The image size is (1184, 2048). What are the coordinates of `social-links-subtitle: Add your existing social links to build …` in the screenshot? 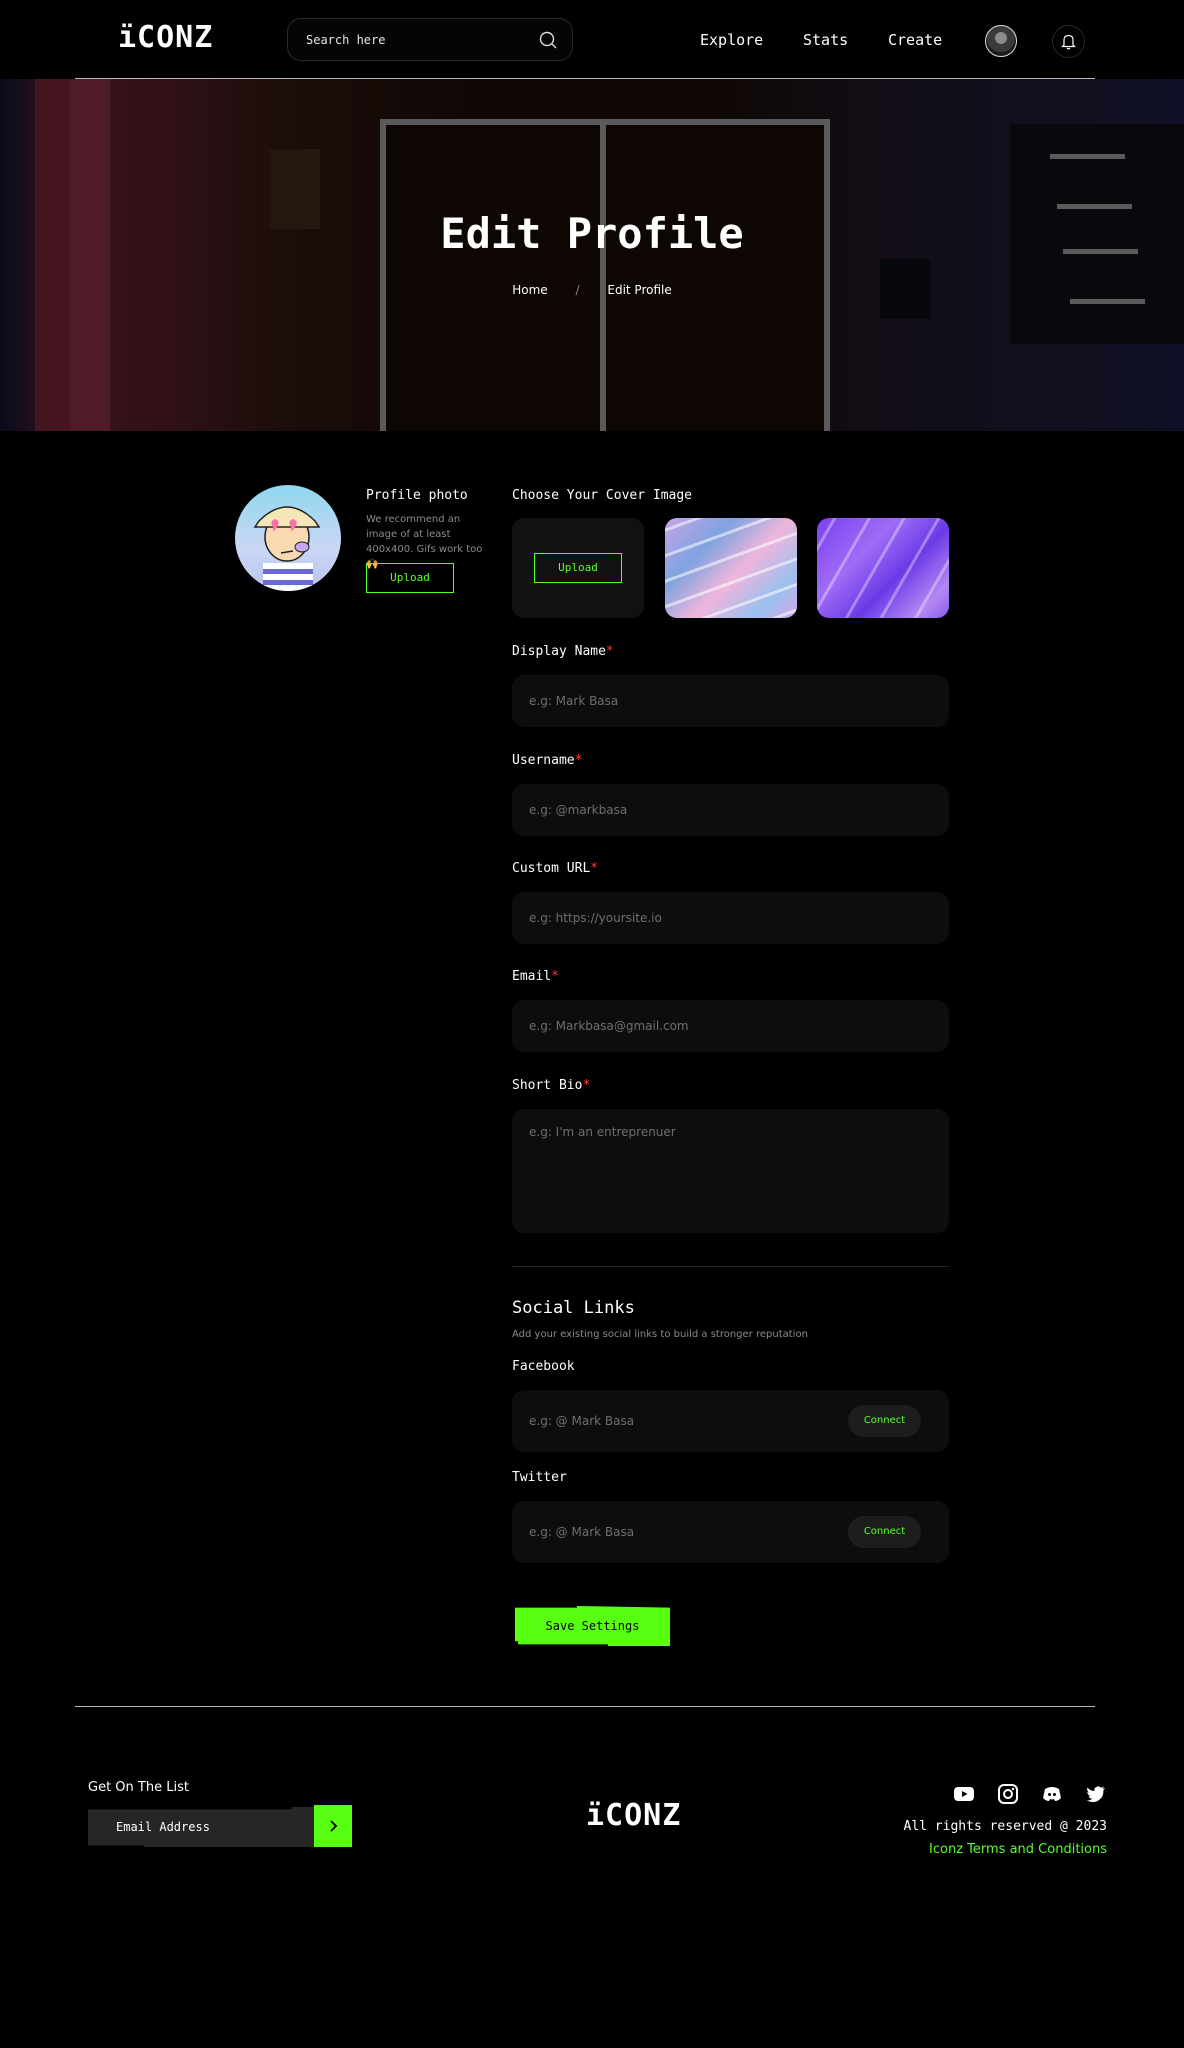 It's located at (660, 1334).